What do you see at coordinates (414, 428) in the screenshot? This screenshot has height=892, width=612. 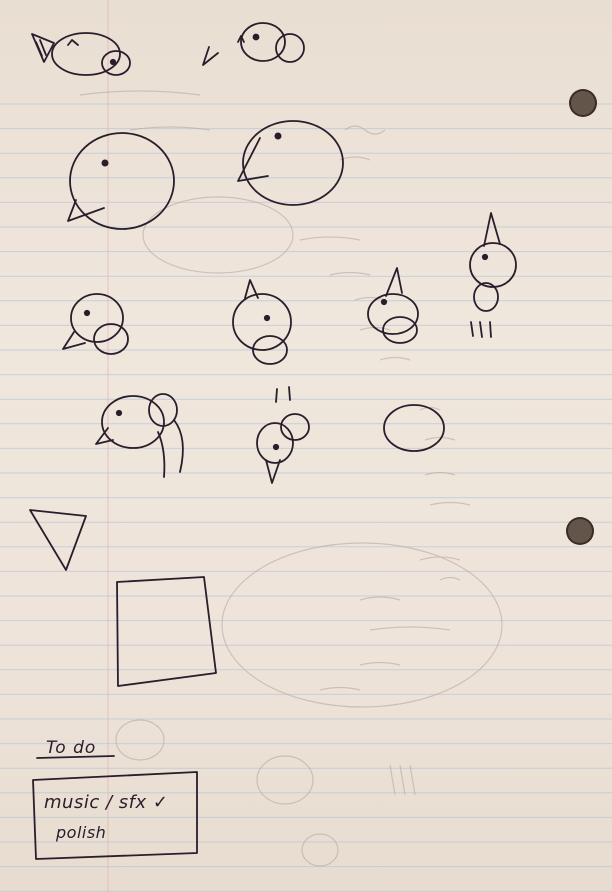 I see `oval-sketch-icon` at bounding box center [414, 428].